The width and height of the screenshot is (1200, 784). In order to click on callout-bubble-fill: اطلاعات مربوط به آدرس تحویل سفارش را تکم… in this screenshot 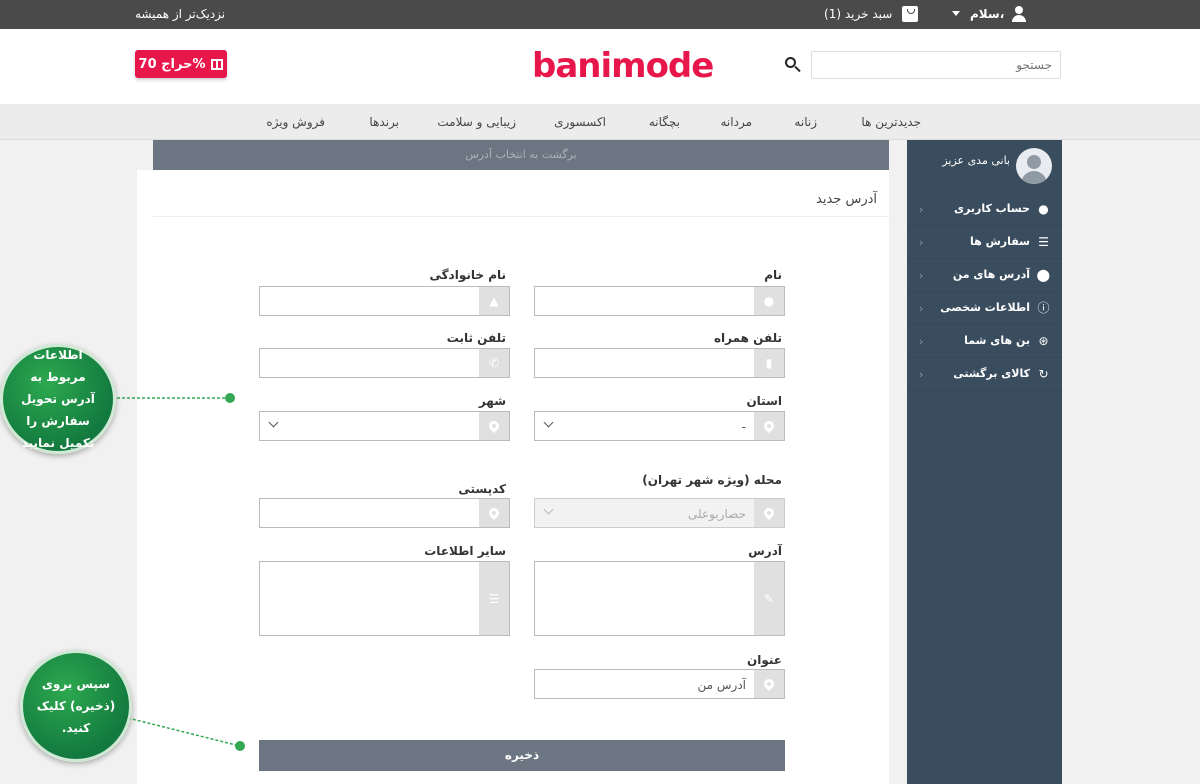, I will do `click(58, 399)`.